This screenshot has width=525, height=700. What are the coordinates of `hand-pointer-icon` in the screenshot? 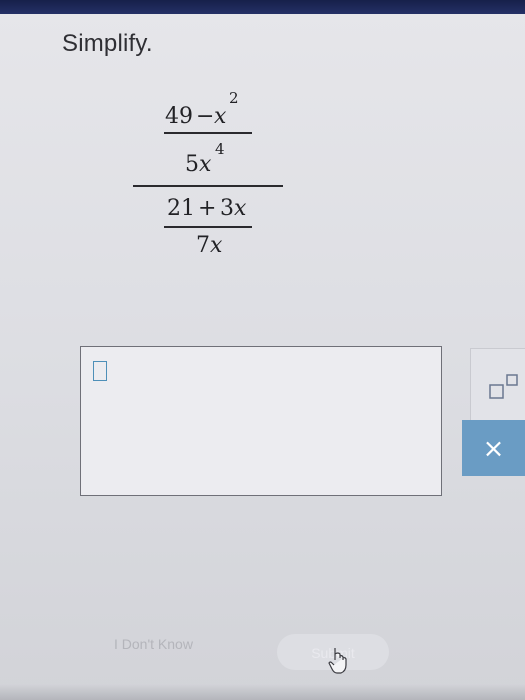 It's located at (337, 661).